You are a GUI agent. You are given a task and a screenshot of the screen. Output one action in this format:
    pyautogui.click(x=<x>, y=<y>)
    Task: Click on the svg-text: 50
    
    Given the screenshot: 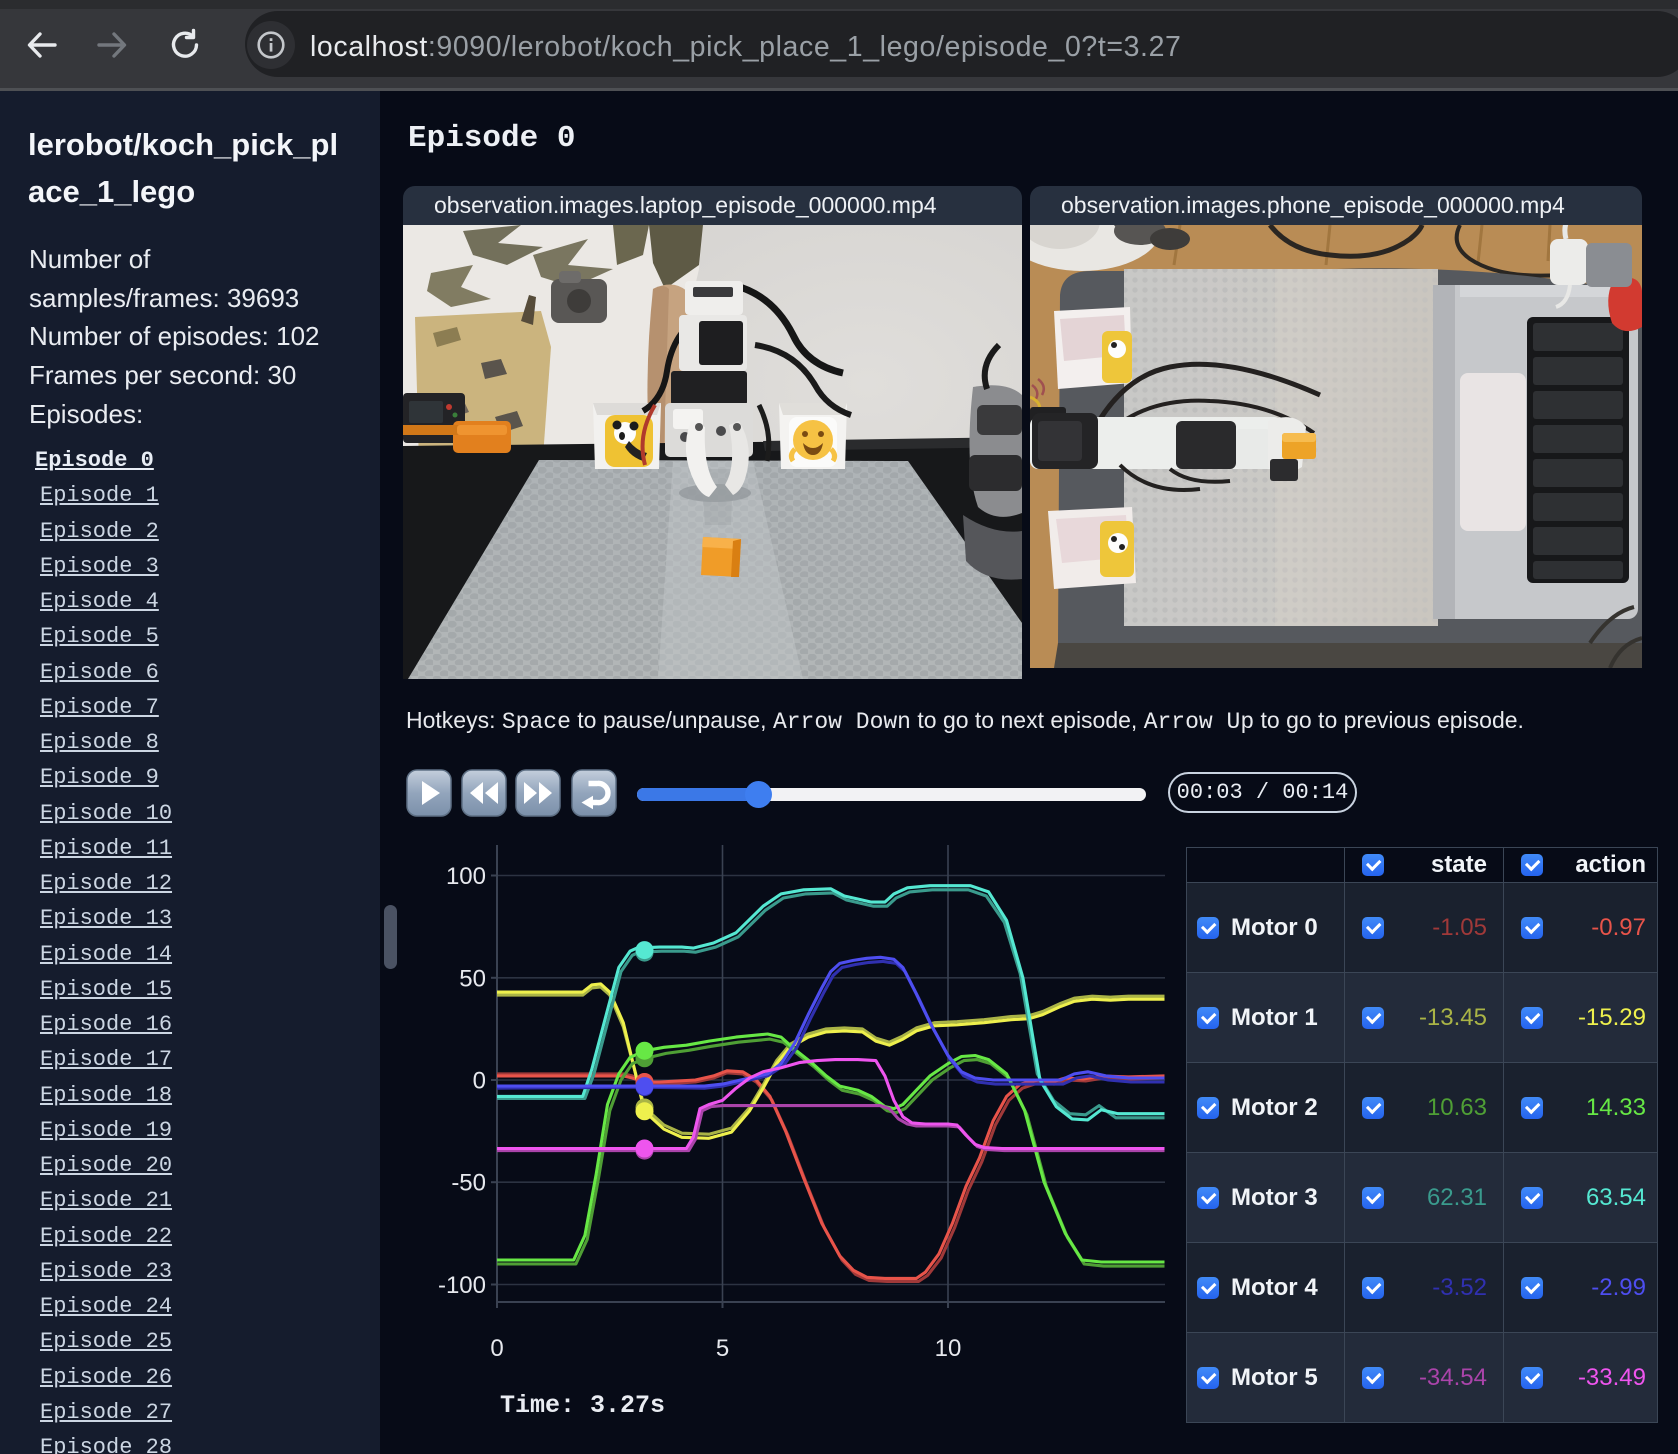 What is the action you would take?
    pyautogui.click(x=472, y=978)
    